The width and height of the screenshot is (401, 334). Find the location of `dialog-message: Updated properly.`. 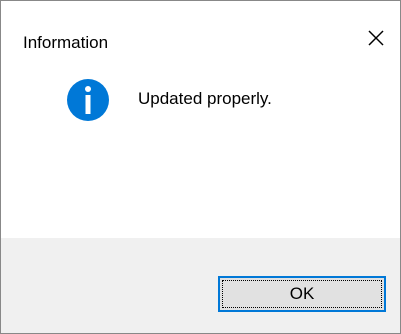

dialog-message: Updated properly. is located at coordinates (205, 98).